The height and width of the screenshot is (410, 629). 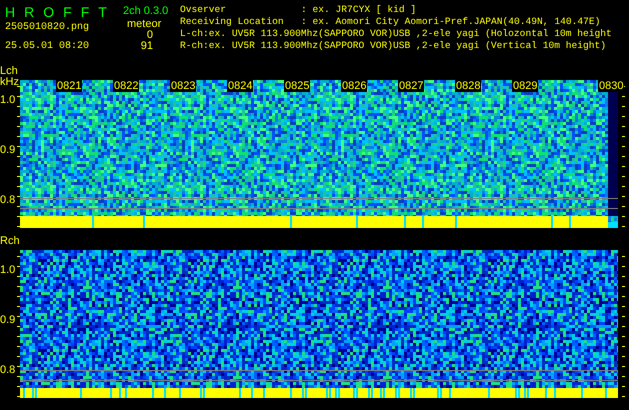 What do you see at coordinates (354, 86) in the screenshot?
I see `time-label: 0826` at bounding box center [354, 86].